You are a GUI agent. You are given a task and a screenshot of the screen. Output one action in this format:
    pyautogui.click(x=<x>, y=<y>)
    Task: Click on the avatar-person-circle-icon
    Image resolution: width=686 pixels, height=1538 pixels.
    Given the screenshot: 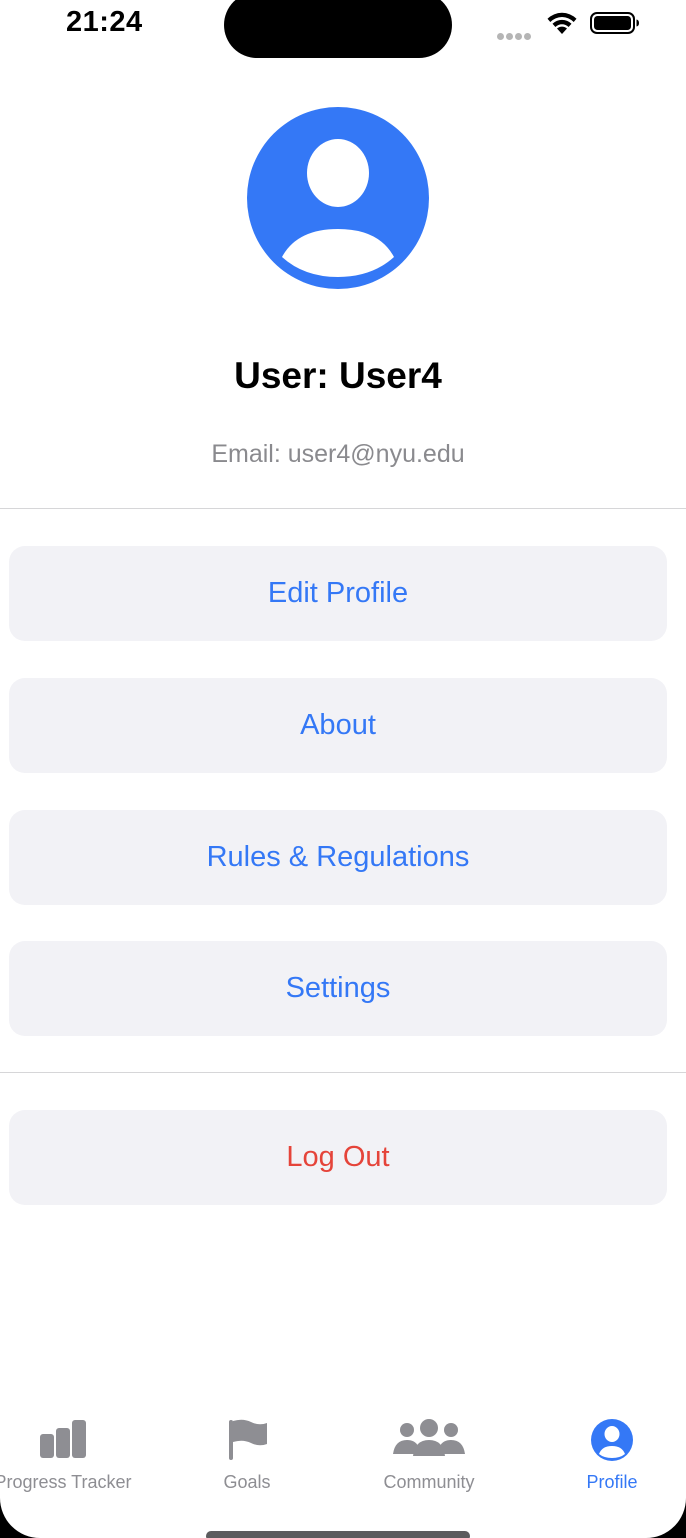 What is the action you would take?
    pyautogui.click(x=338, y=198)
    